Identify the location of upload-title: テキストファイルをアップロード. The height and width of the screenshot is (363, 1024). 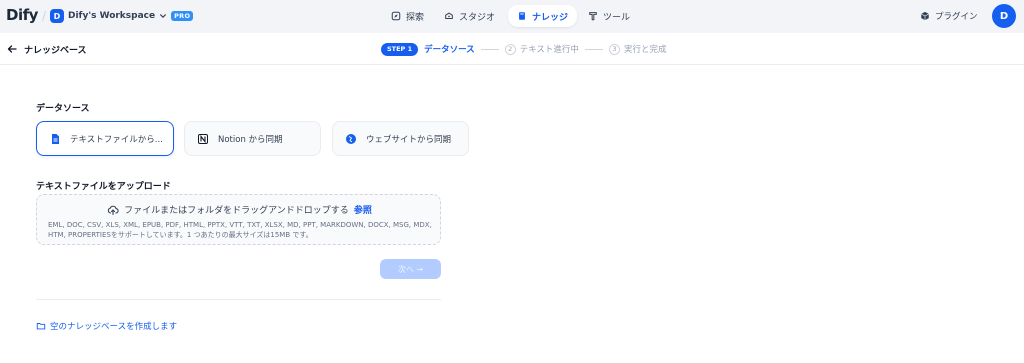
(103, 187).